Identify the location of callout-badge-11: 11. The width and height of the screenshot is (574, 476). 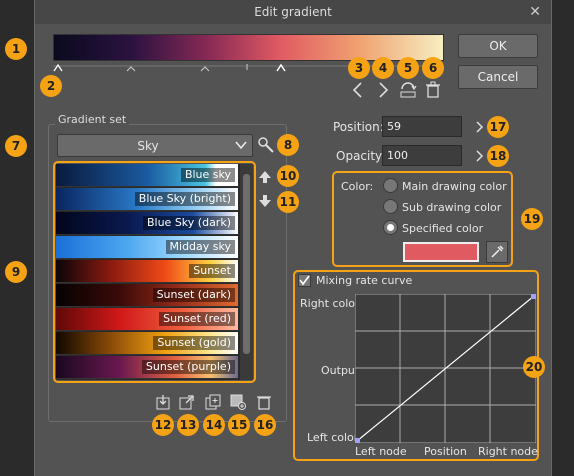
(288, 202).